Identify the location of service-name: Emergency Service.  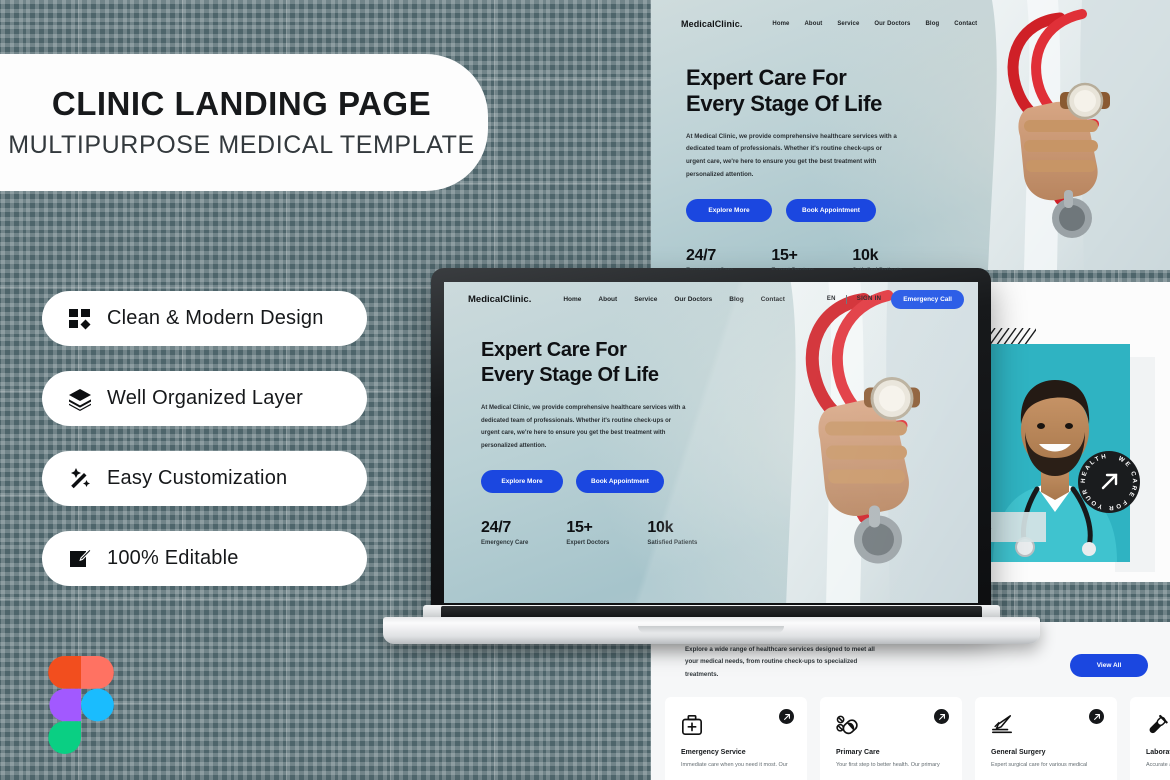
(713, 753).